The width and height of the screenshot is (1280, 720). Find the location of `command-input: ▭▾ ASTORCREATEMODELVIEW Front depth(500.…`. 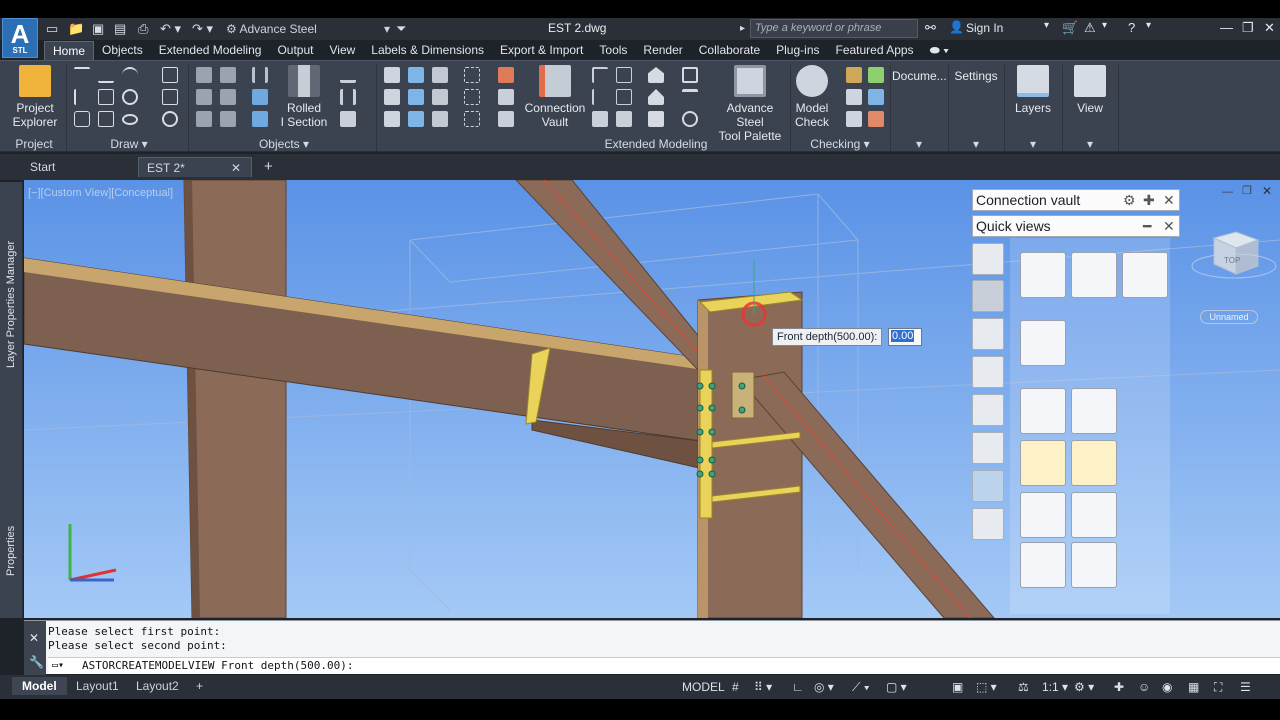

command-input: ▭▾ ASTORCREATEMODELVIEW Front depth(500.… is located at coordinates (664, 665).